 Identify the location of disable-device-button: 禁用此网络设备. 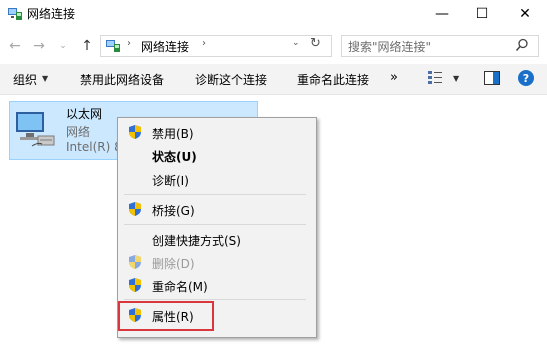
(122, 79).